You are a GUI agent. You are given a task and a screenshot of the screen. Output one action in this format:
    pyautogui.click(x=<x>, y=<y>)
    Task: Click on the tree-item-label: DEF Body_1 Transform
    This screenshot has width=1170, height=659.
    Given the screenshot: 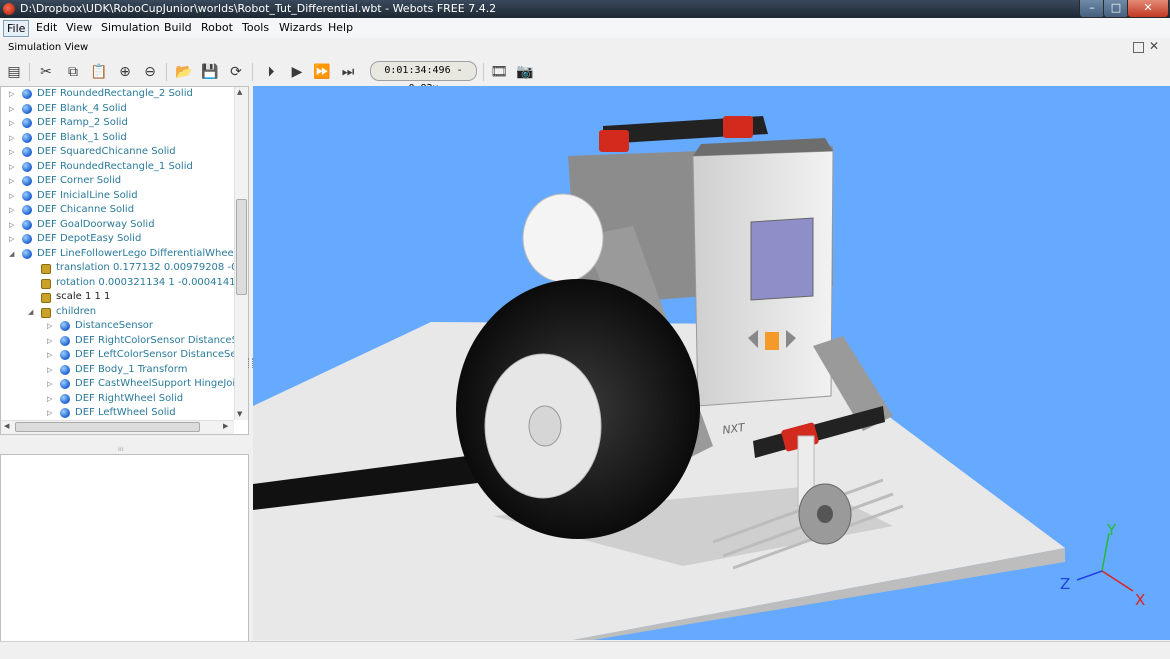 What is the action you would take?
    pyautogui.click(x=131, y=369)
    